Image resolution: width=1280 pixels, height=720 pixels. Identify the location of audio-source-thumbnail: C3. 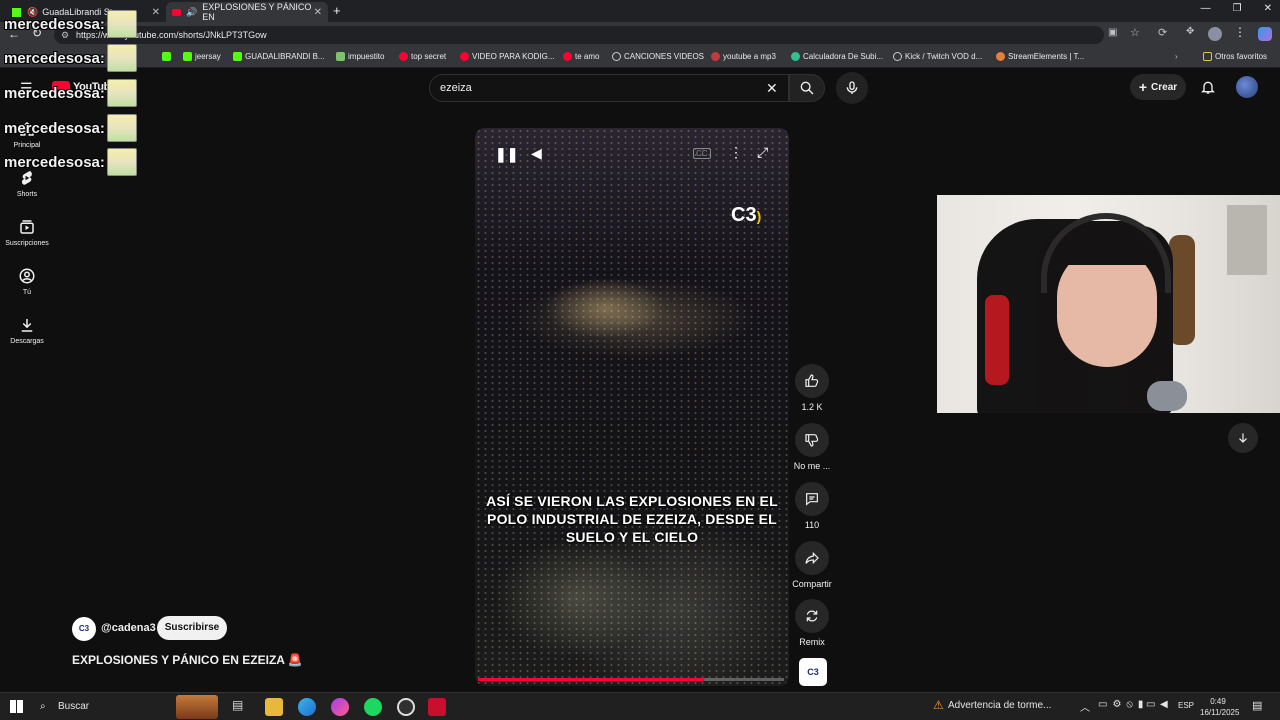
(813, 672).